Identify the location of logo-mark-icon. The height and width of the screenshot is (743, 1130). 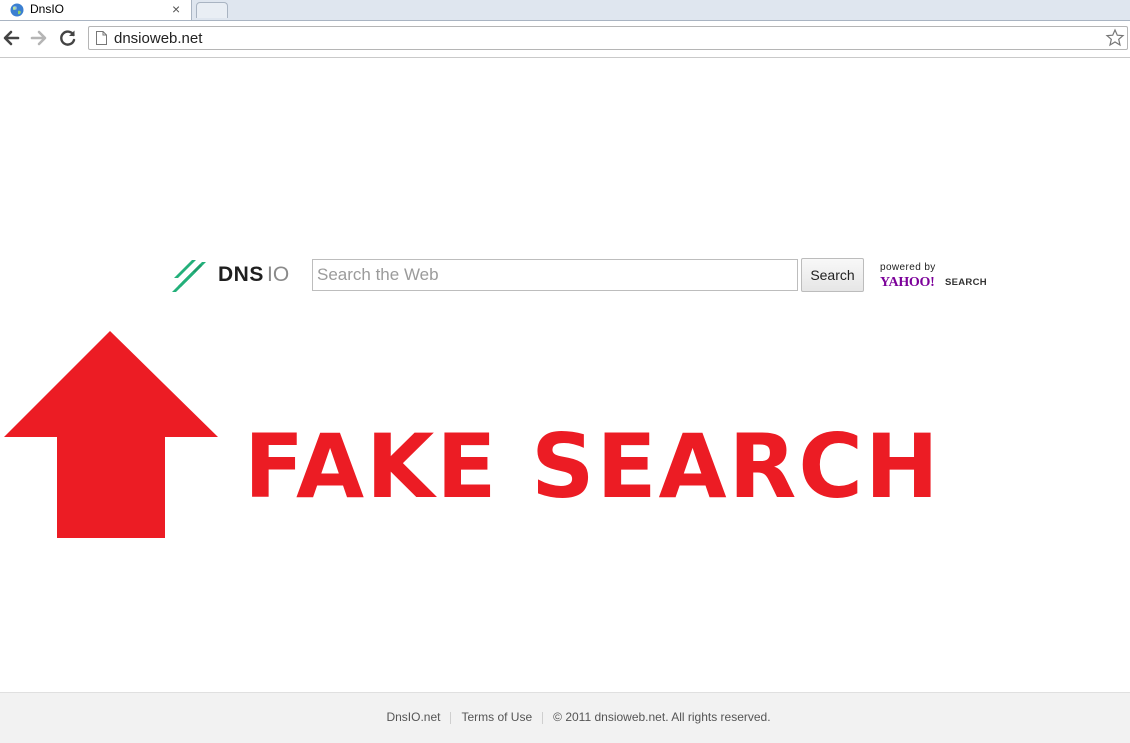
(189, 276).